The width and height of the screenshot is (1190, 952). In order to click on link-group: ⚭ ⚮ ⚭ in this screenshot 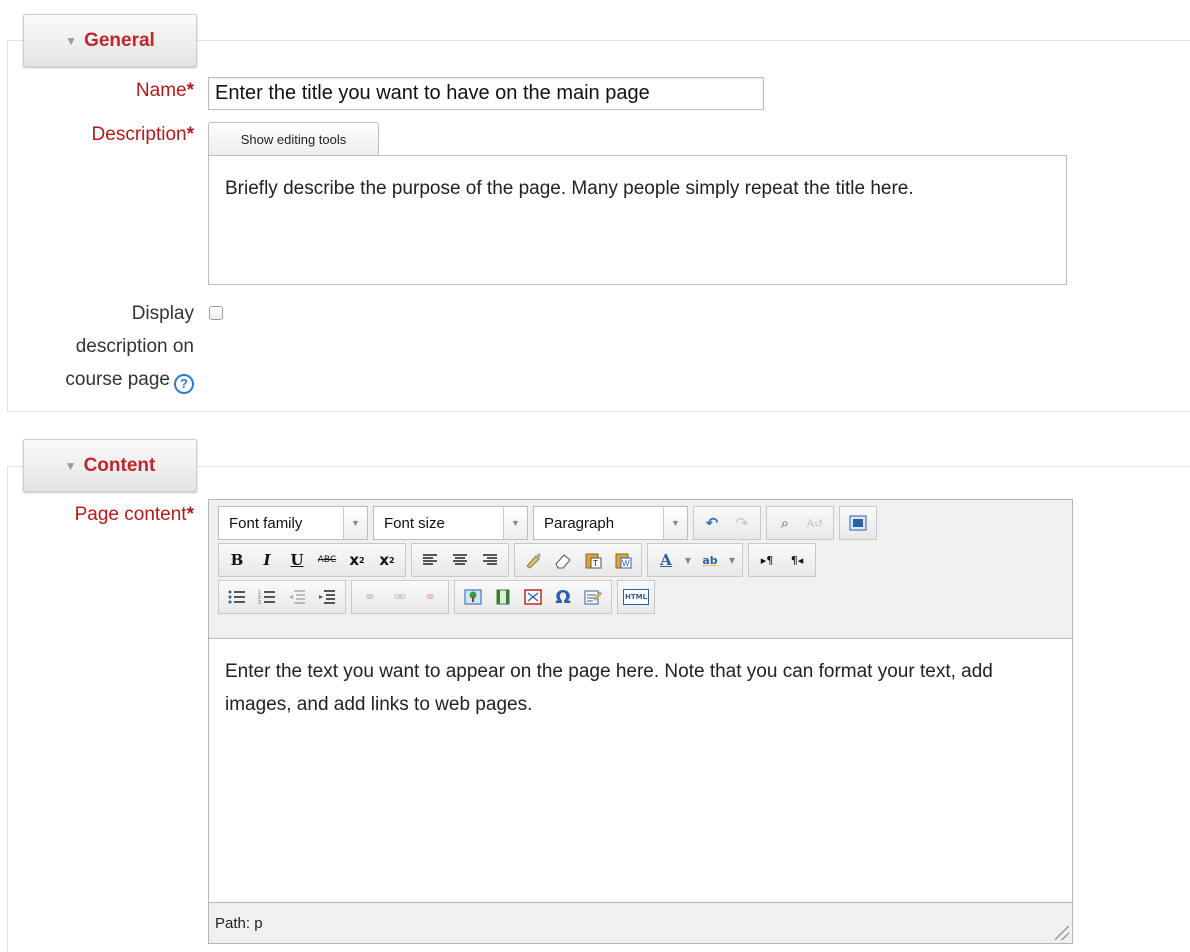, I will do `click(400, 597)`.